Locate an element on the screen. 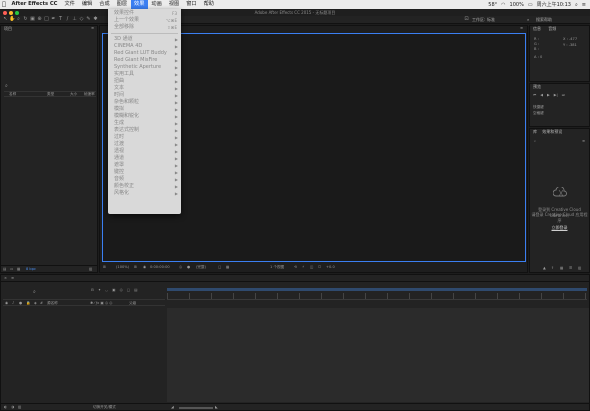  menu-item-matte: 遮罩 ▶ is located at coordinates (144, 165).